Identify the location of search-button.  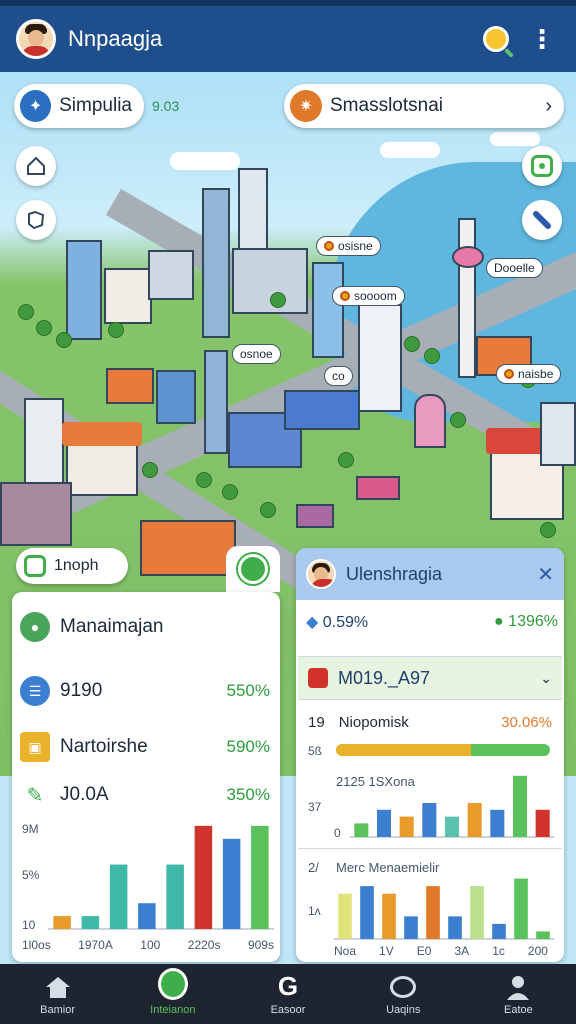
(496, 39).